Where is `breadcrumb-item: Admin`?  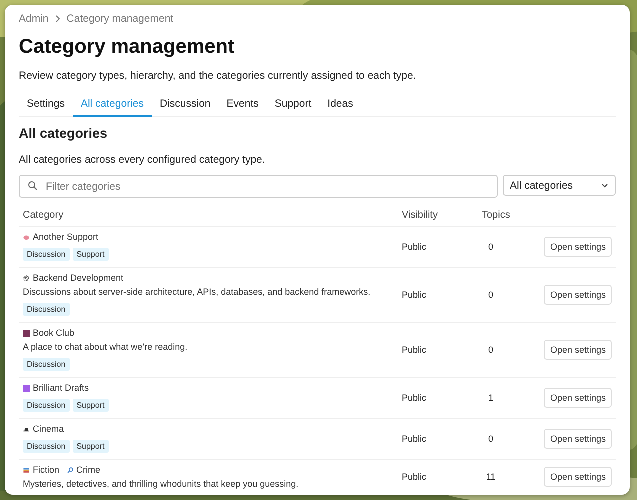
breadcrumb-item: Admin is located at coordinates (34, 19).